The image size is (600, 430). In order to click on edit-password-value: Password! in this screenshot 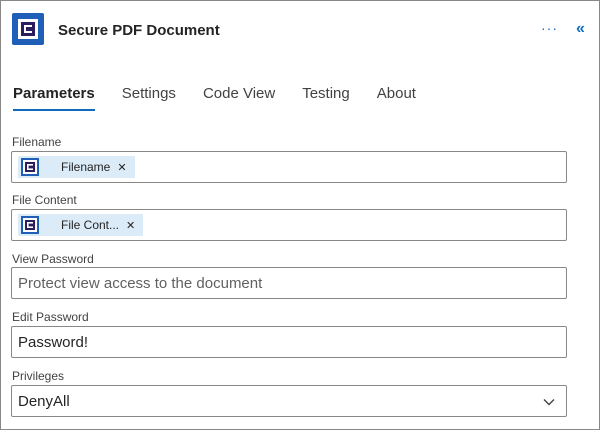, I will do `click(53, 342)`.